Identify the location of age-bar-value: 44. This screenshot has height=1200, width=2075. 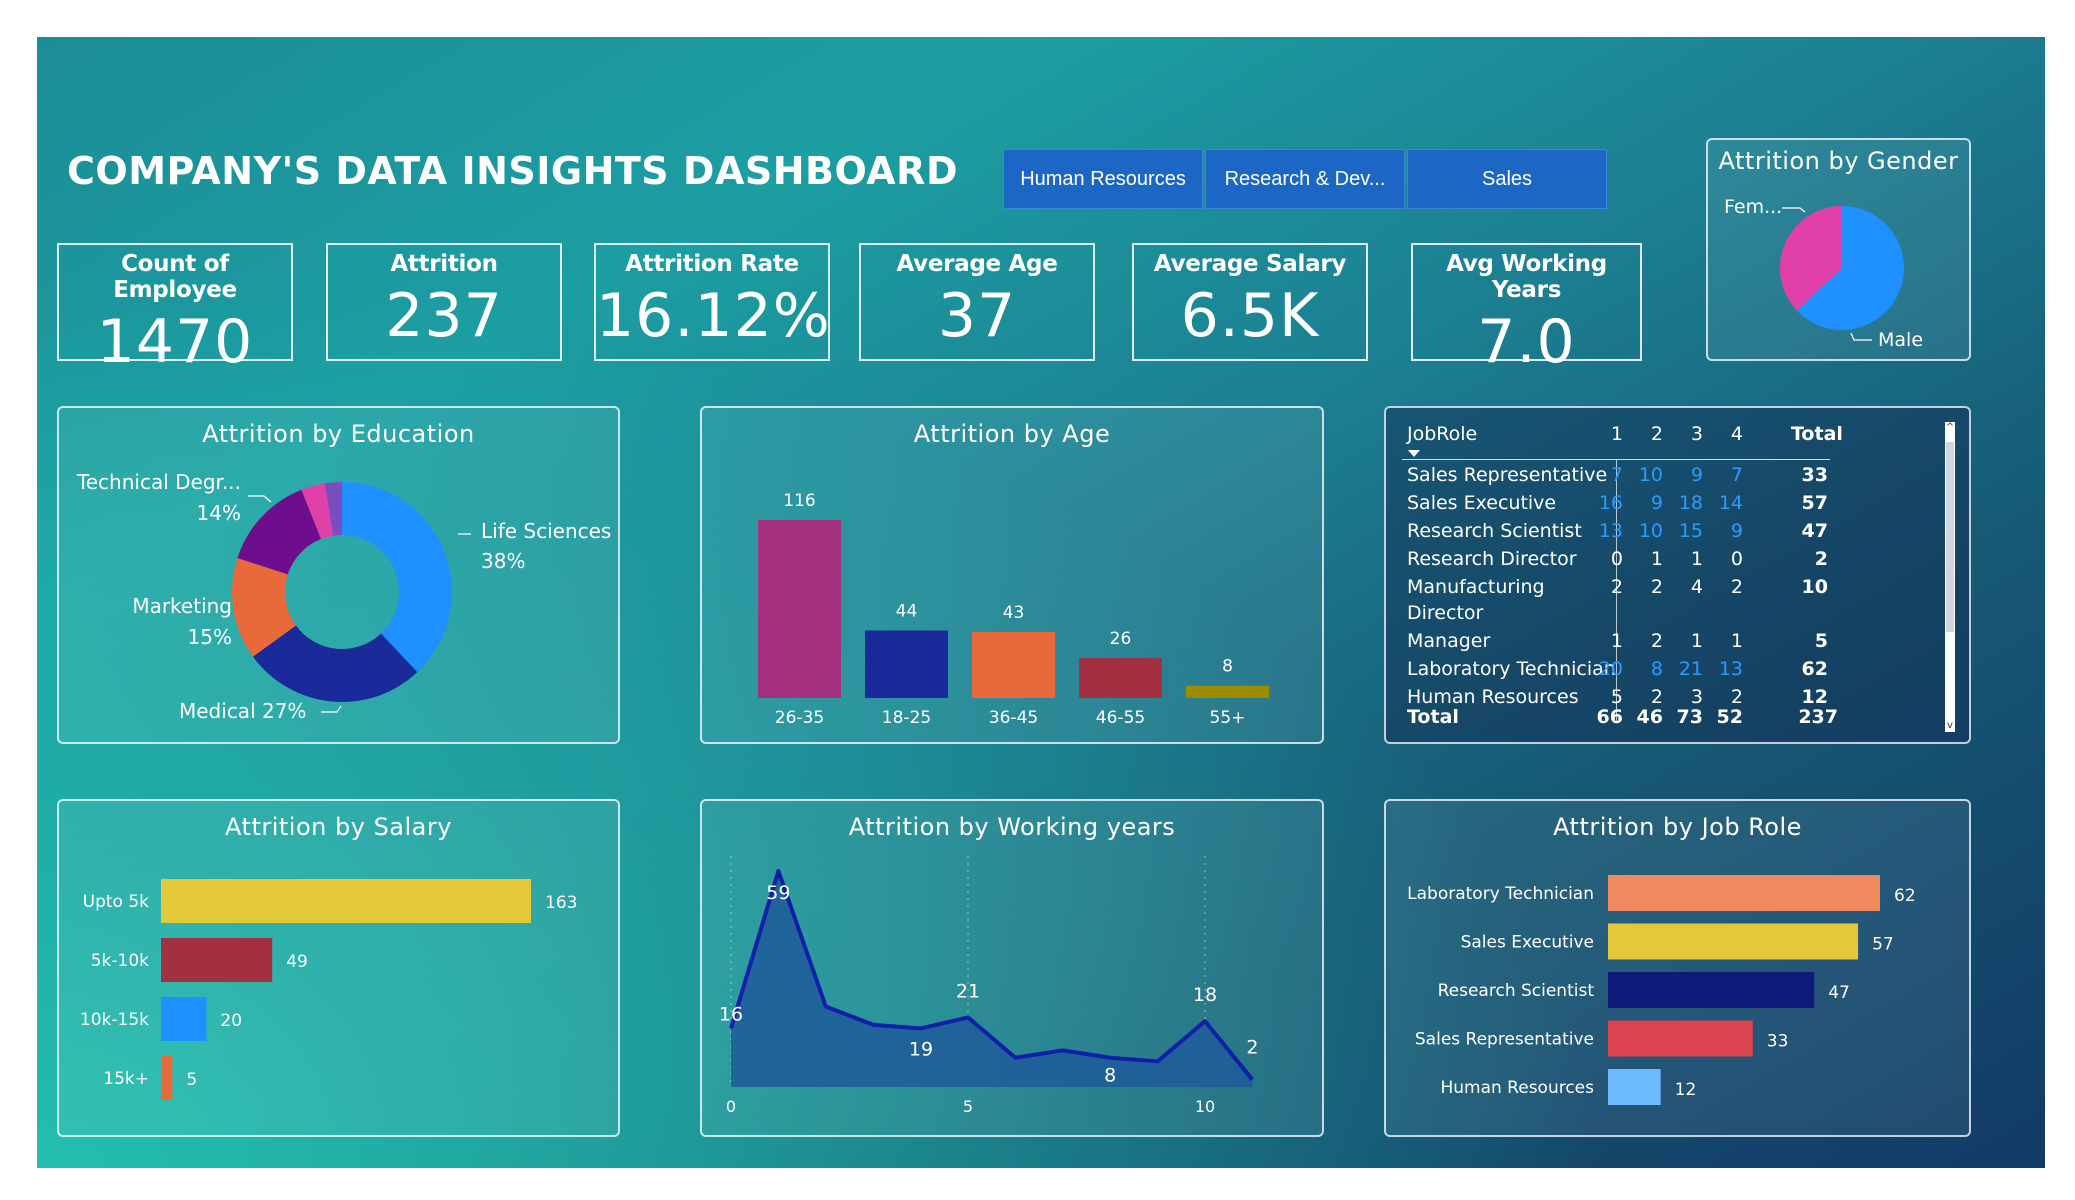
(907, 611).